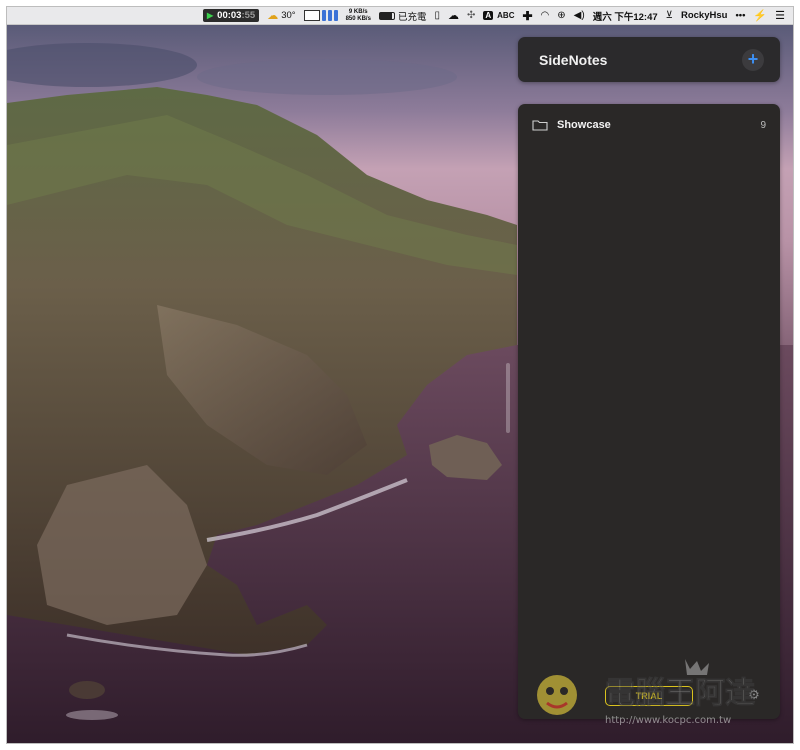 The height and width of the screenshot is (750, 800). I want to click on svg-text: 電腦王阿達, so click(680, 693).